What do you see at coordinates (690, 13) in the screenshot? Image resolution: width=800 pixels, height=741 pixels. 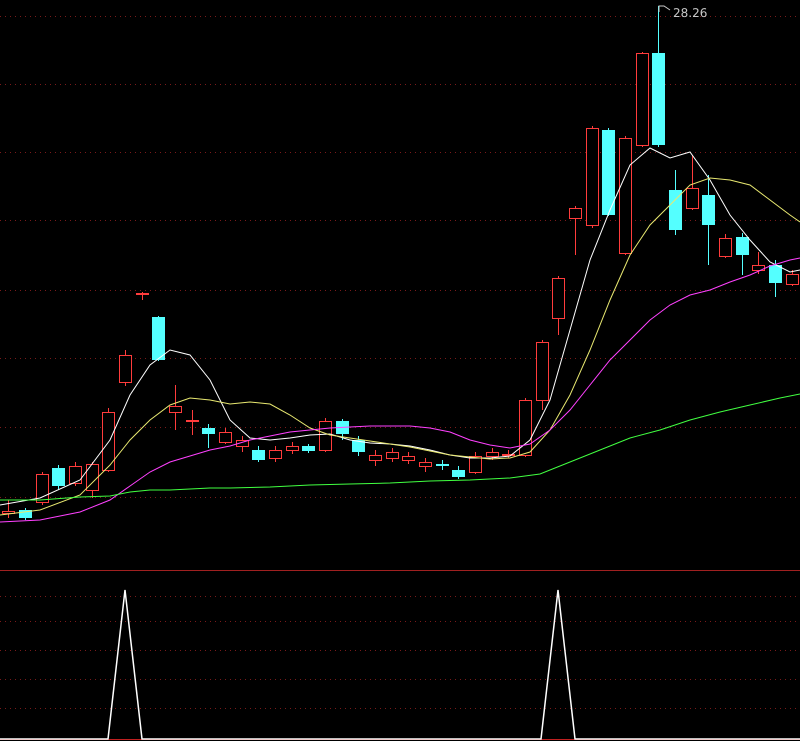 I see `price-label: 28.26` at bounding box center [690, 13].